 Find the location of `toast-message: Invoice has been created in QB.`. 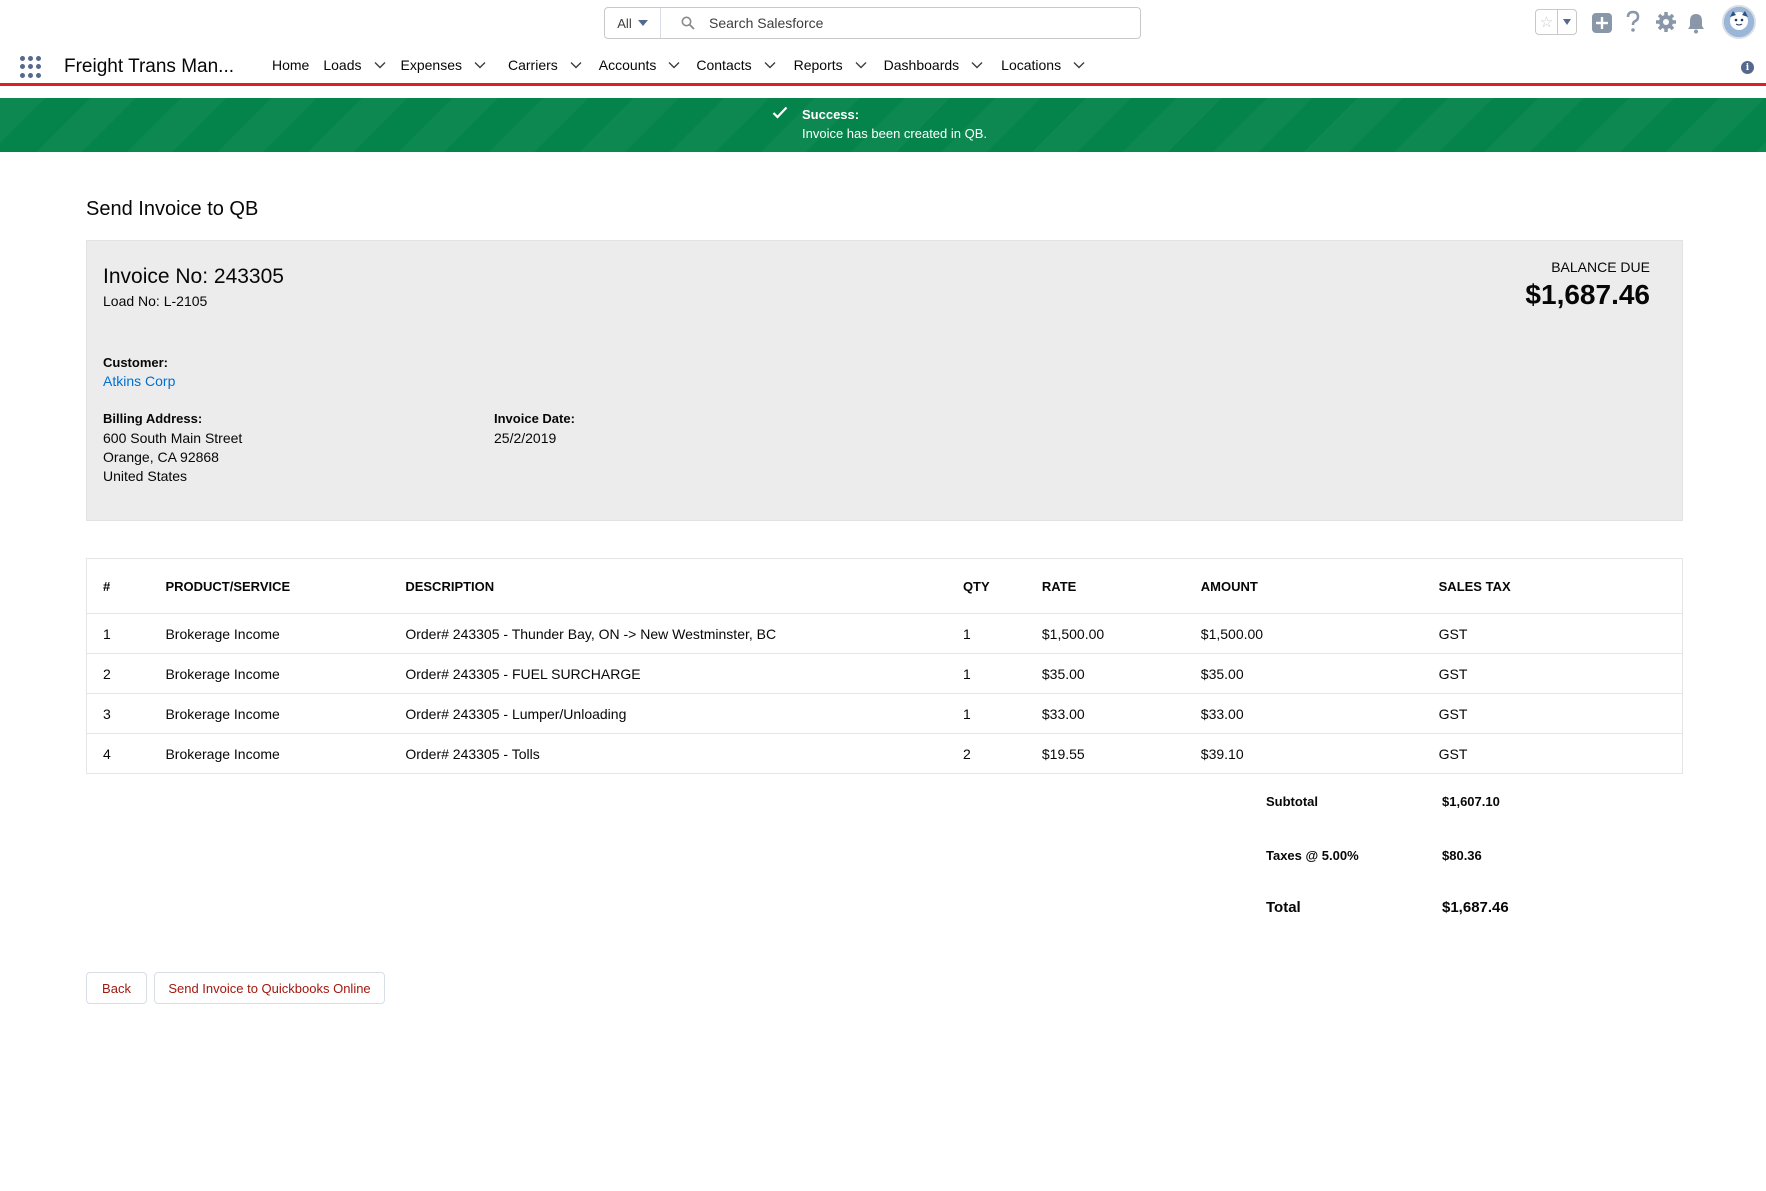

toast-message: Invoice has been created in QB. is located at coordinates (895, 133).